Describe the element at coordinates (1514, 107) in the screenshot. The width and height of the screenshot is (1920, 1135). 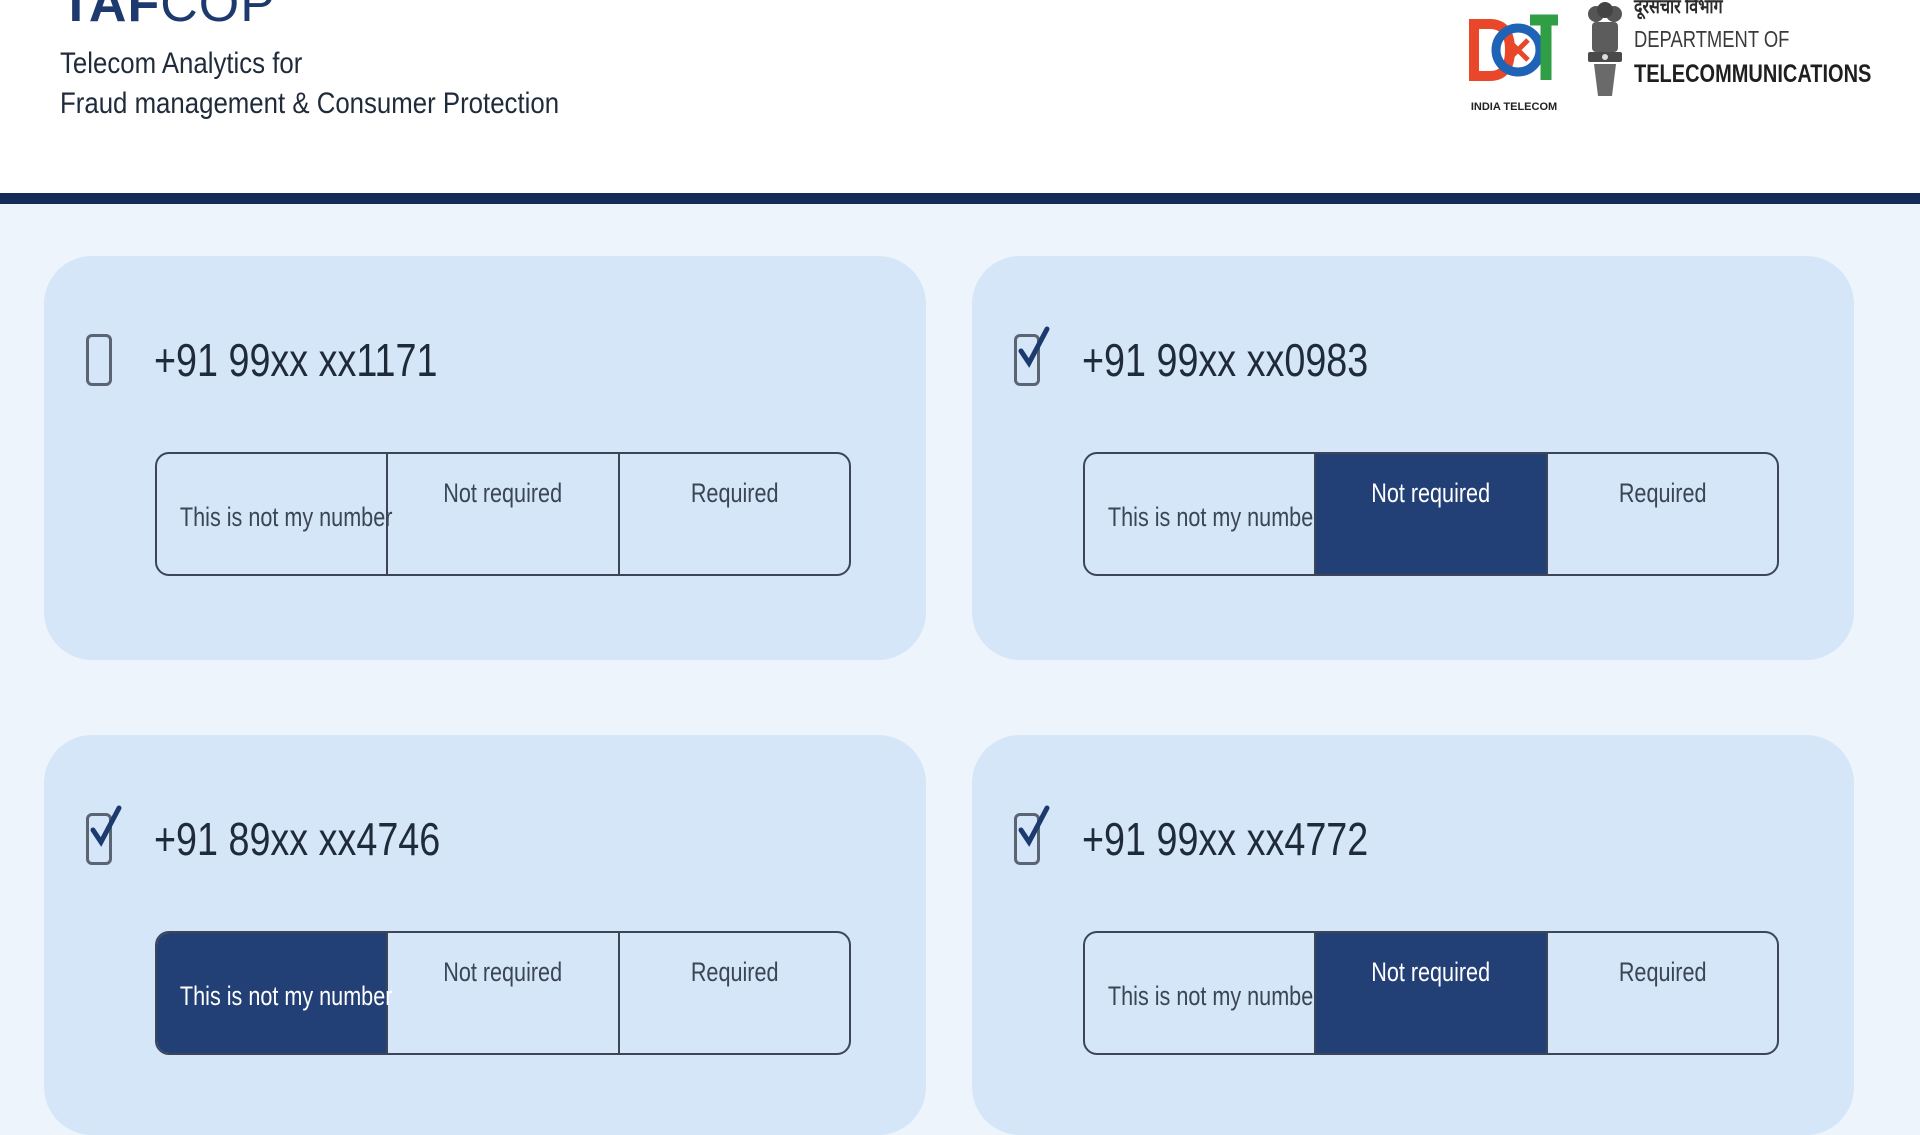
I see `dot-caption: INDIA TELECOM` at that location.